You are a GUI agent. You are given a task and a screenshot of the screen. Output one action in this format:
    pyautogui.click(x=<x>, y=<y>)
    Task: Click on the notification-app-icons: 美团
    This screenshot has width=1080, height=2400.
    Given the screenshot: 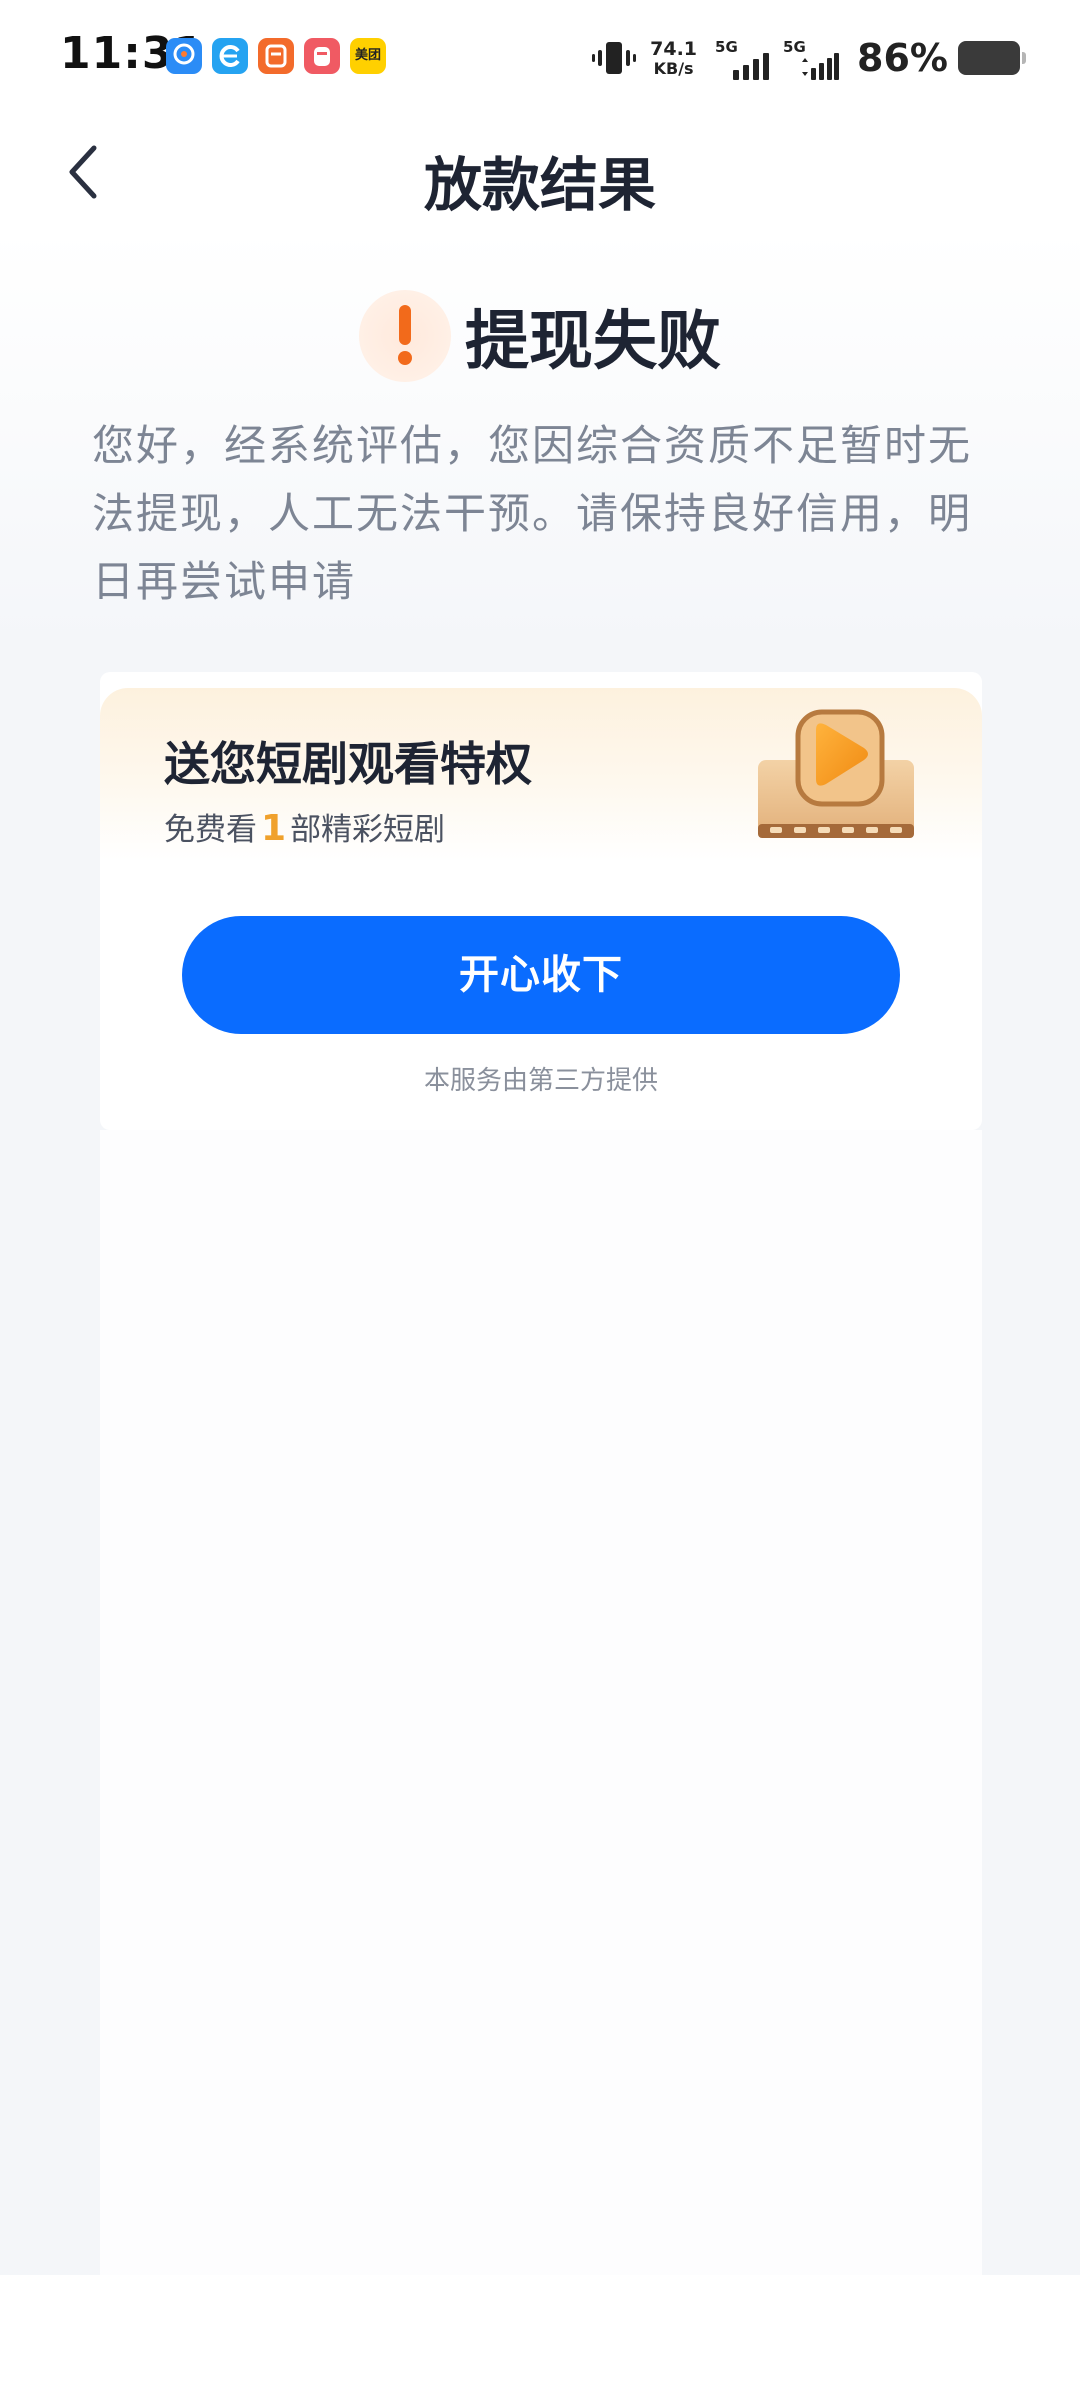 What is the action you would take?
    pyautogui.click(x=281, y=56)
    